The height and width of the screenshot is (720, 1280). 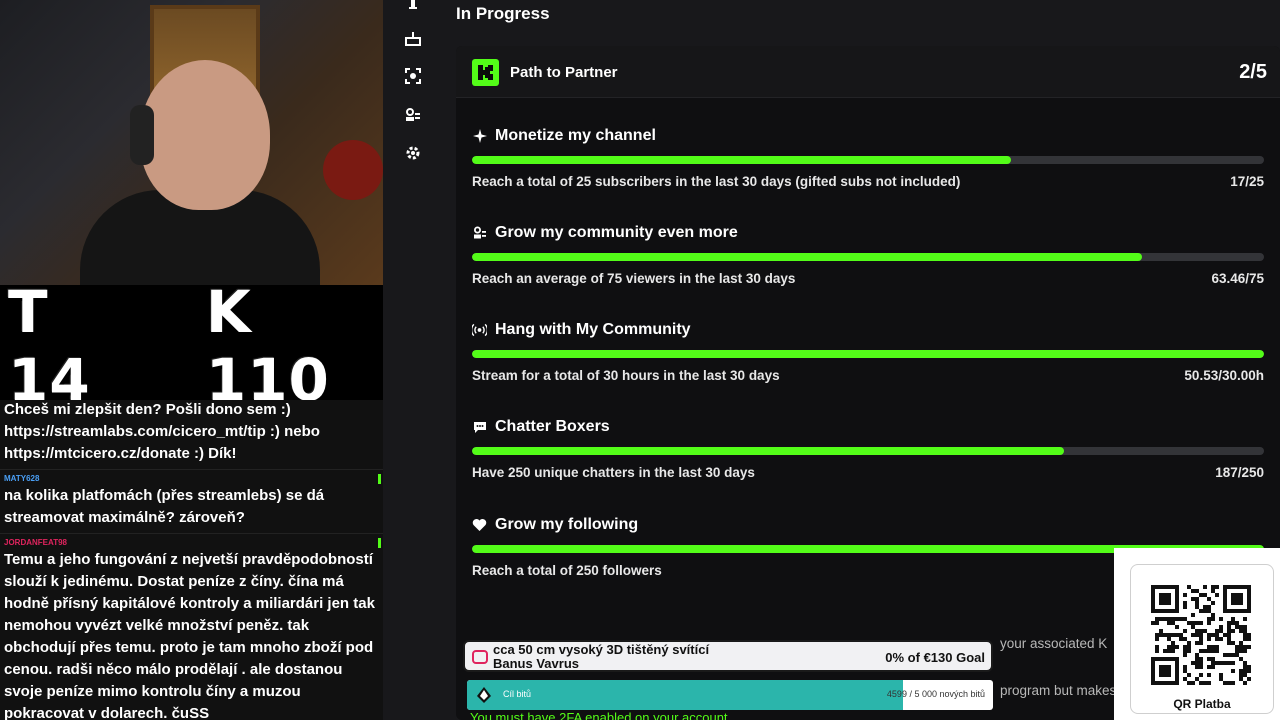 I want to click on cake-icon, so click(x=413, y=39).